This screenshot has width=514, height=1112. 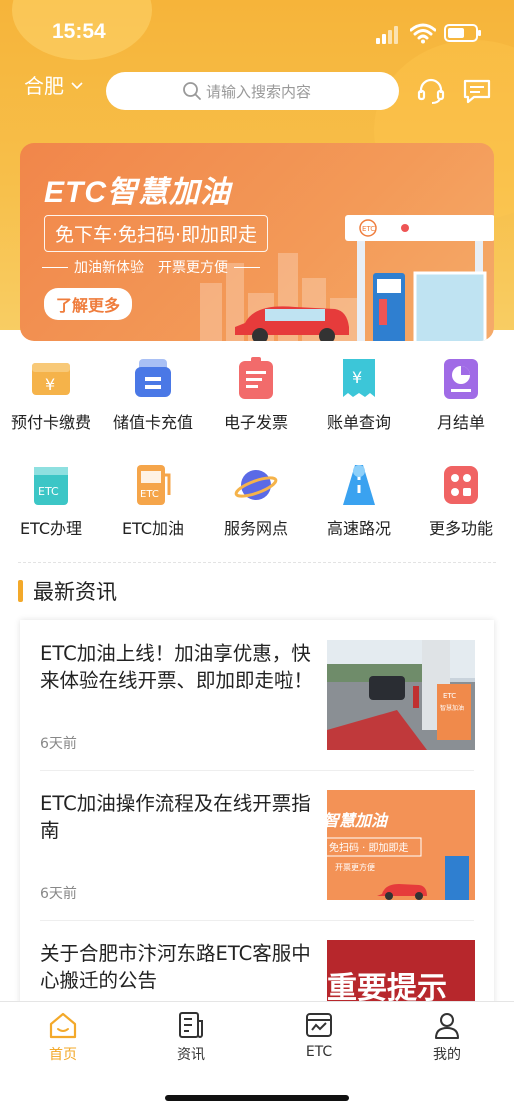 I want to click on service-prepaid-card: ¥ 预付卡缴费, so click(x=51, y=394).